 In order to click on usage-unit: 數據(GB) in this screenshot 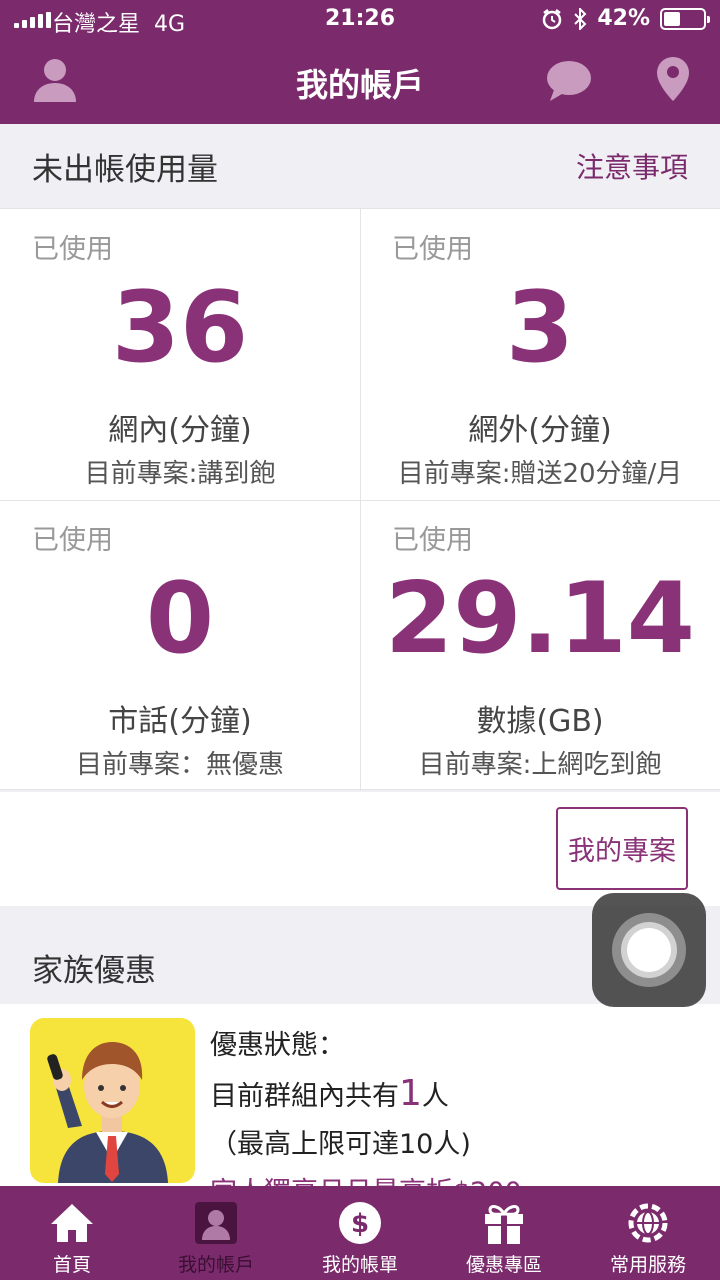, I will do `click(540, 721)`.